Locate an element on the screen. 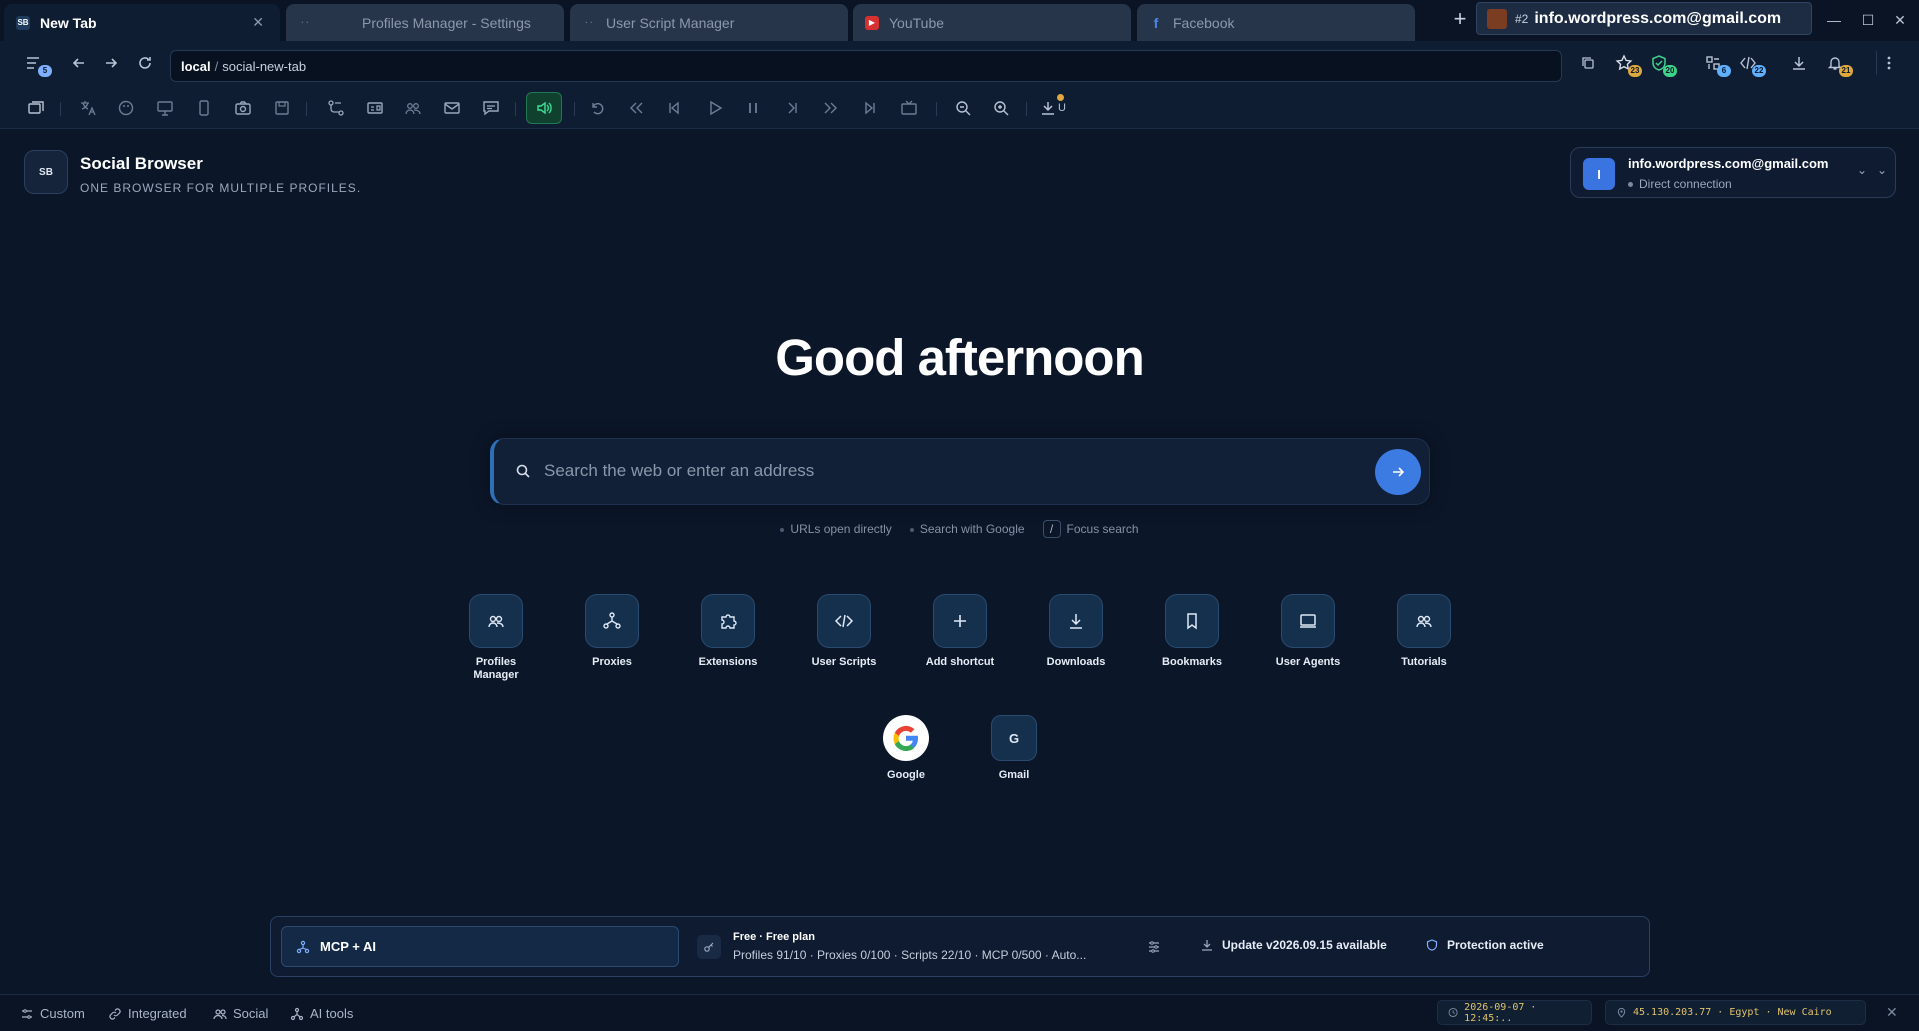 This screenshot has width=1919, height=1031. windows-icon is located at coordinates (36, 108).